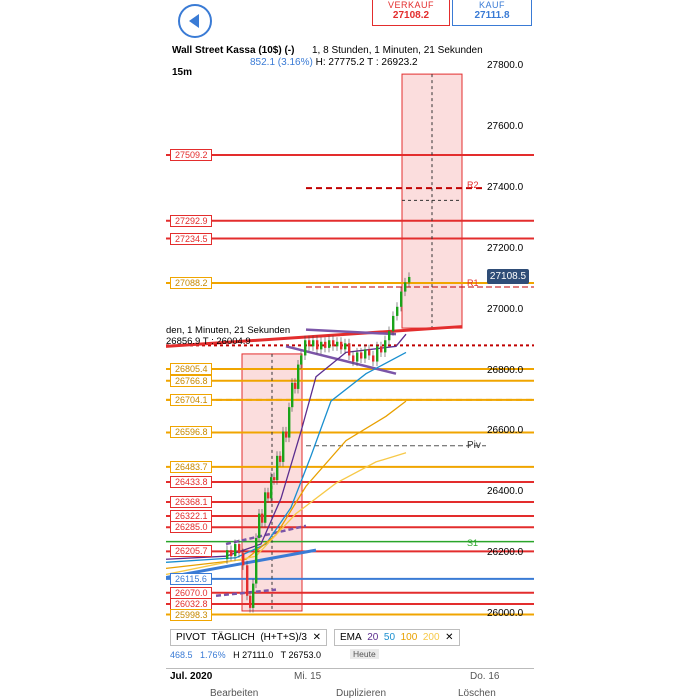 Image resolution: width=700 pixels, height=700 pixels. I want to click on today-badge: Heute, so click(364, 654).